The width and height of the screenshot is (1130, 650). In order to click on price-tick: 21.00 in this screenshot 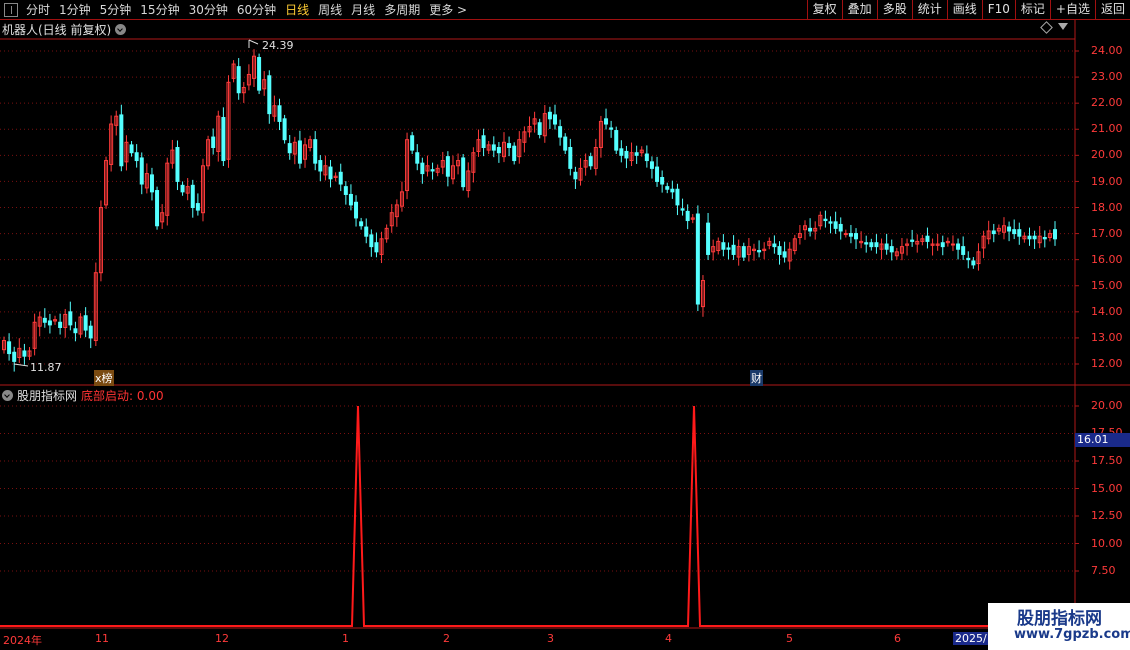, I will do `click(1107, 128)`.